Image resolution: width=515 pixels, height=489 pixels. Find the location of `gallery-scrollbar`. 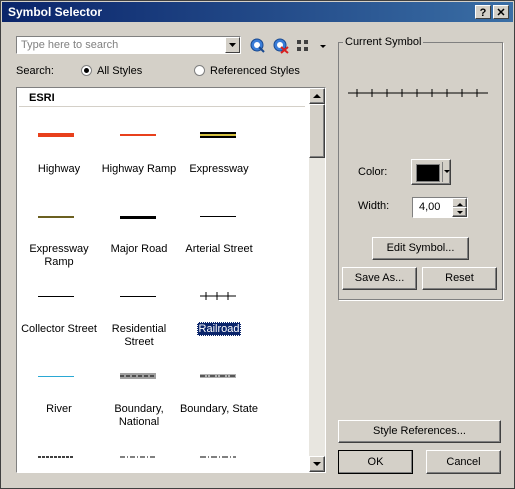

gallery-scrollbar is located at coordinates (317, 280).